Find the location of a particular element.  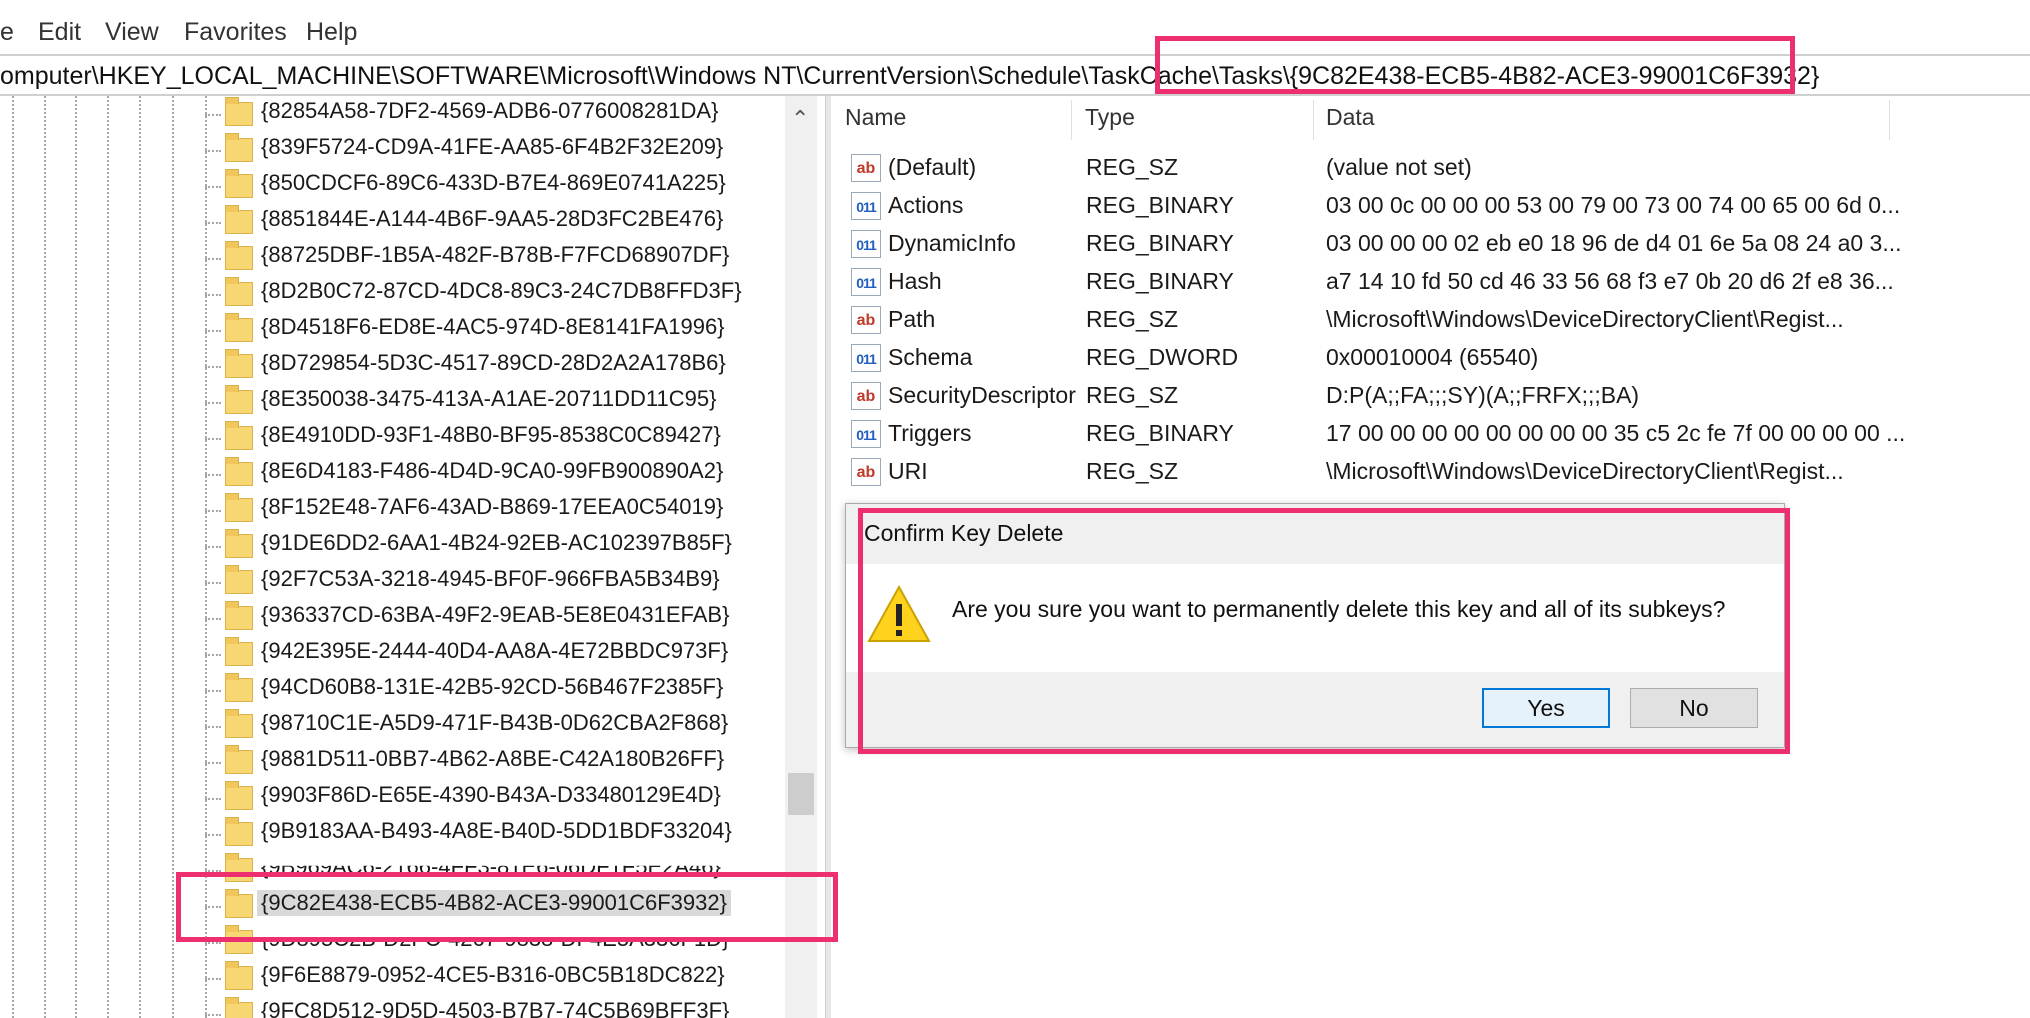

highlight-selected-key is located at coordinates (507, 907).